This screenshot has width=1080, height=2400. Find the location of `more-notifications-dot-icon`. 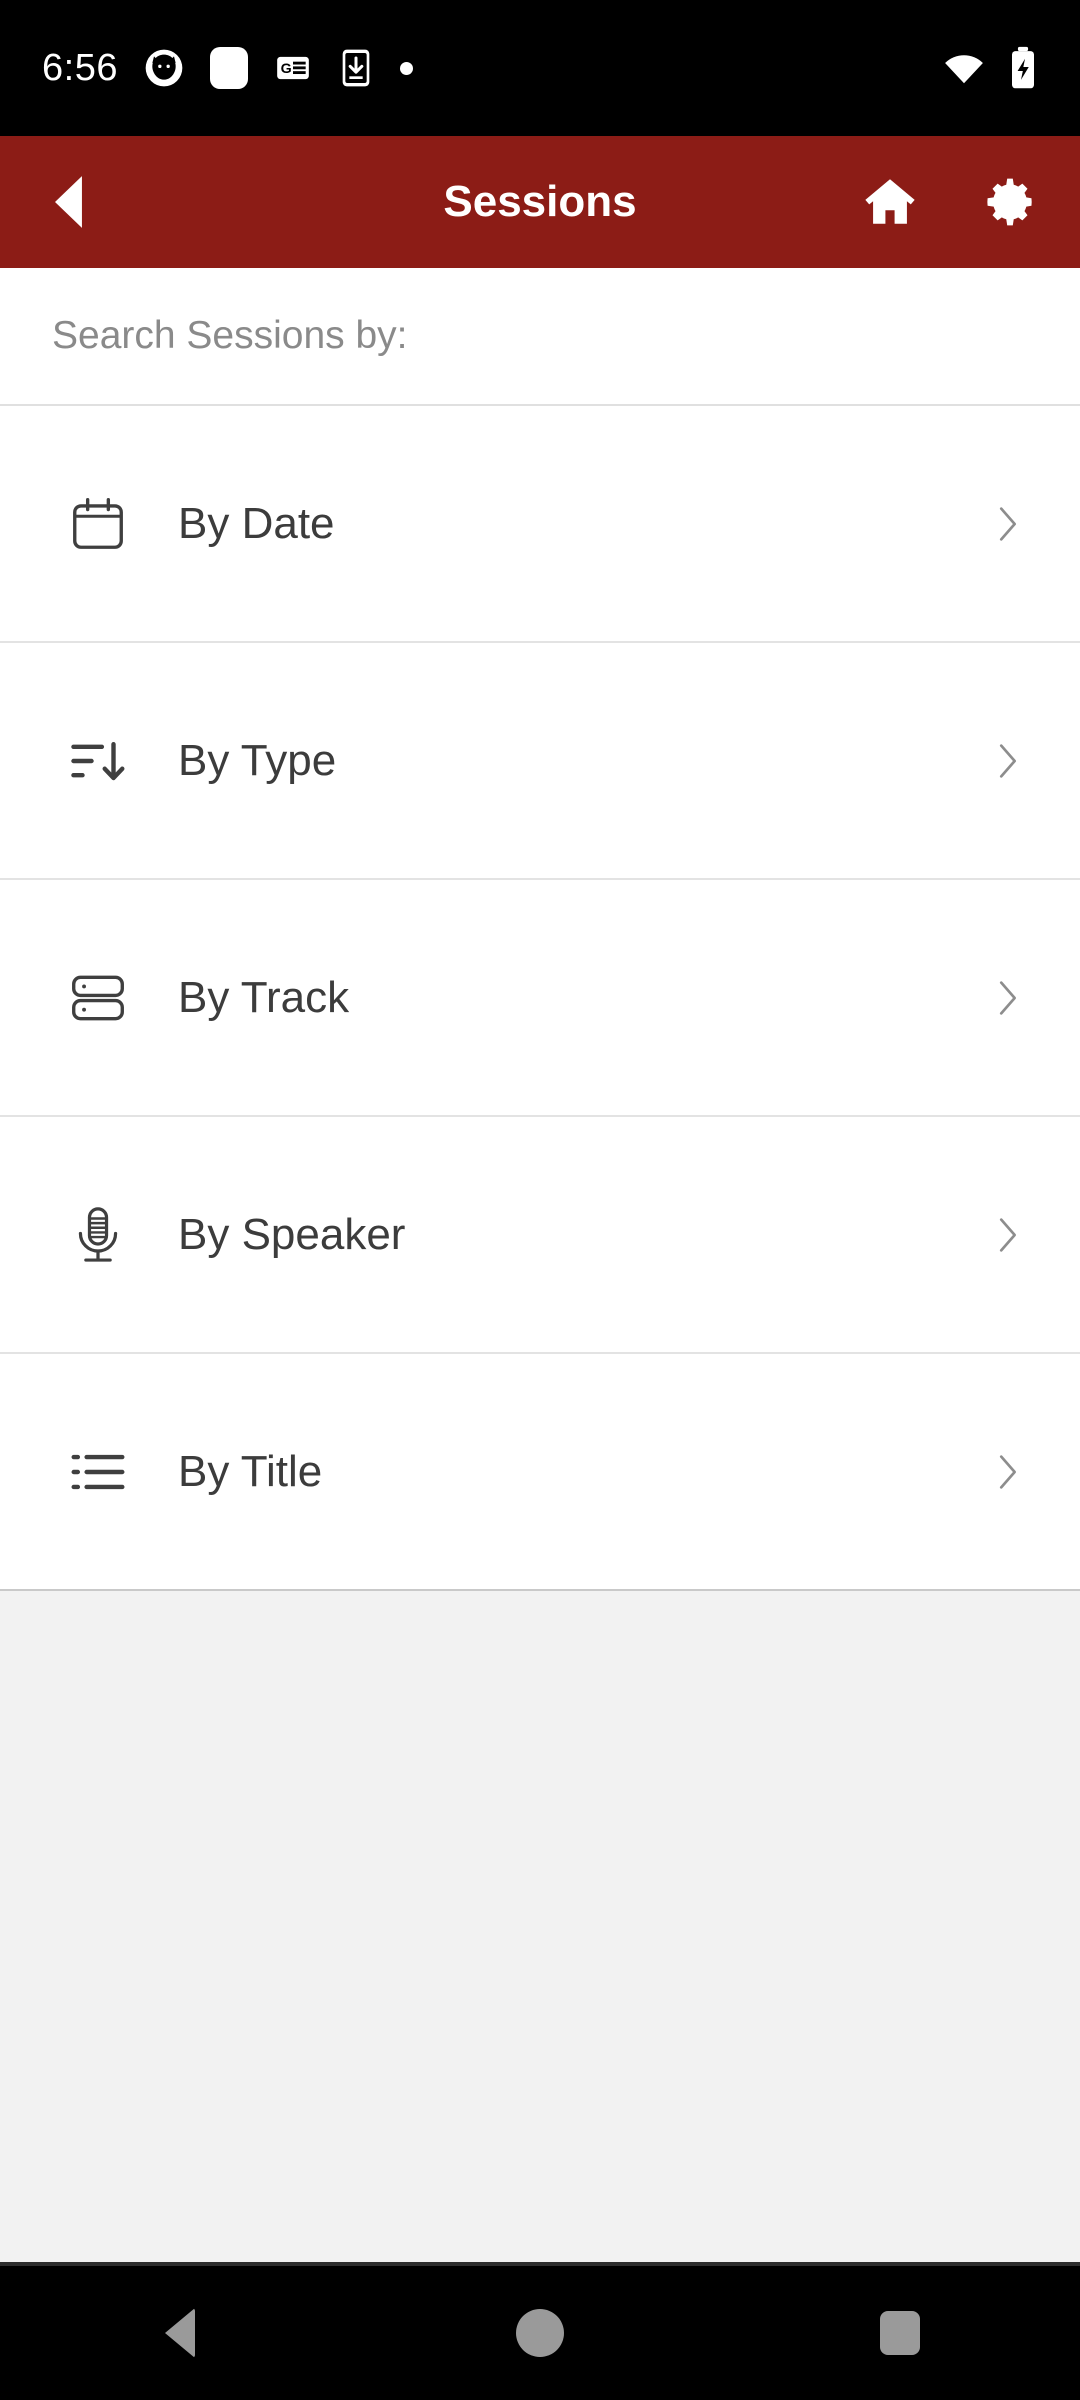

more-notifications-dot-icon is located at coordinates (406, 68).